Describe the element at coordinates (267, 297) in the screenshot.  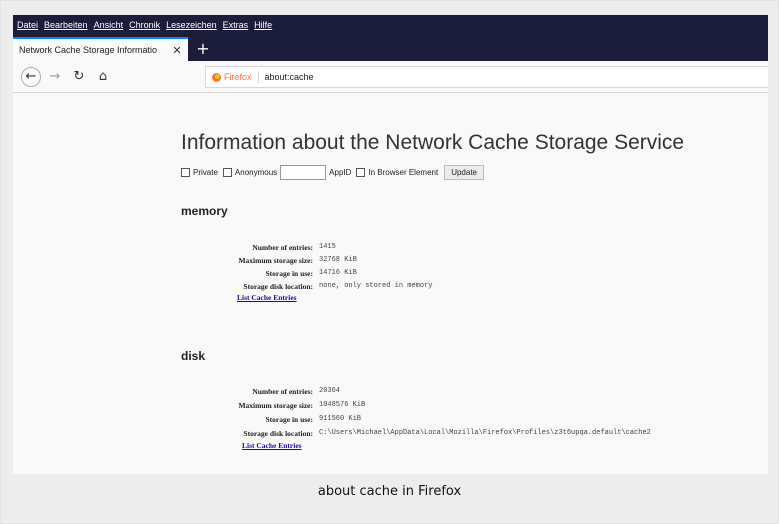
I see `memory-list-entries-link: List Cache Entries` at that location.